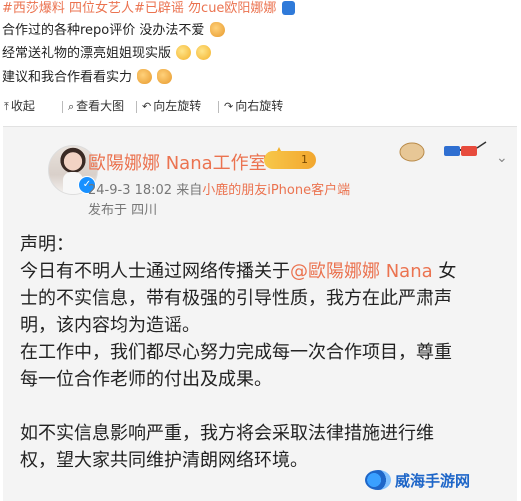 Image resolution: width=521 pixels, height=501 pixels. What do you see at coordinates (227, 433) in the screenshot?
I see `post-line: 如不实信息影响严重，我方将会采取法律措施进行维` at bounding box center [227, 433].